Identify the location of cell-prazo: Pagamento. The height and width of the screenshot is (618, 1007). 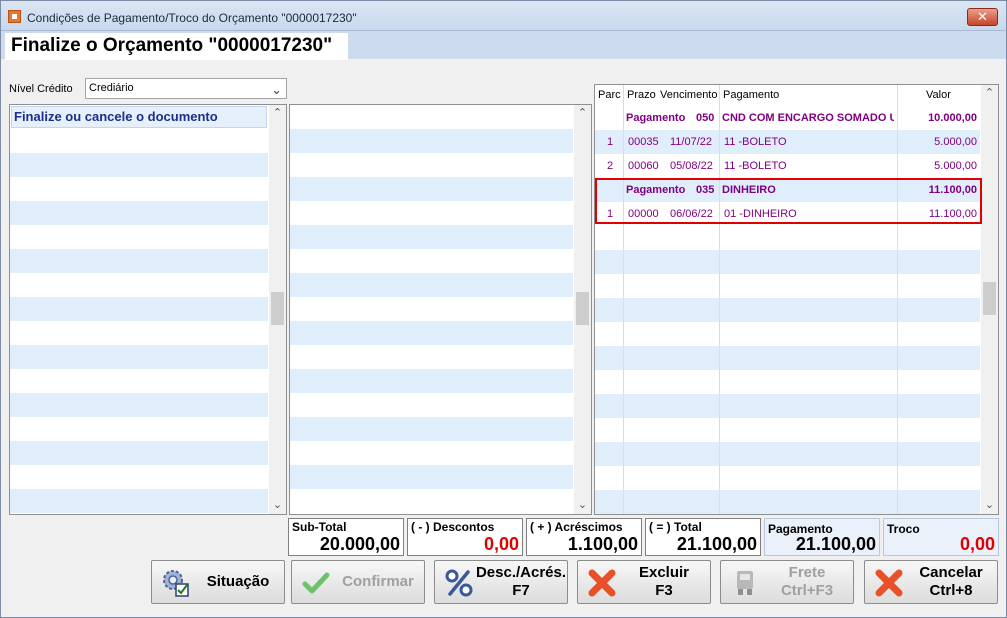
(656, 118).